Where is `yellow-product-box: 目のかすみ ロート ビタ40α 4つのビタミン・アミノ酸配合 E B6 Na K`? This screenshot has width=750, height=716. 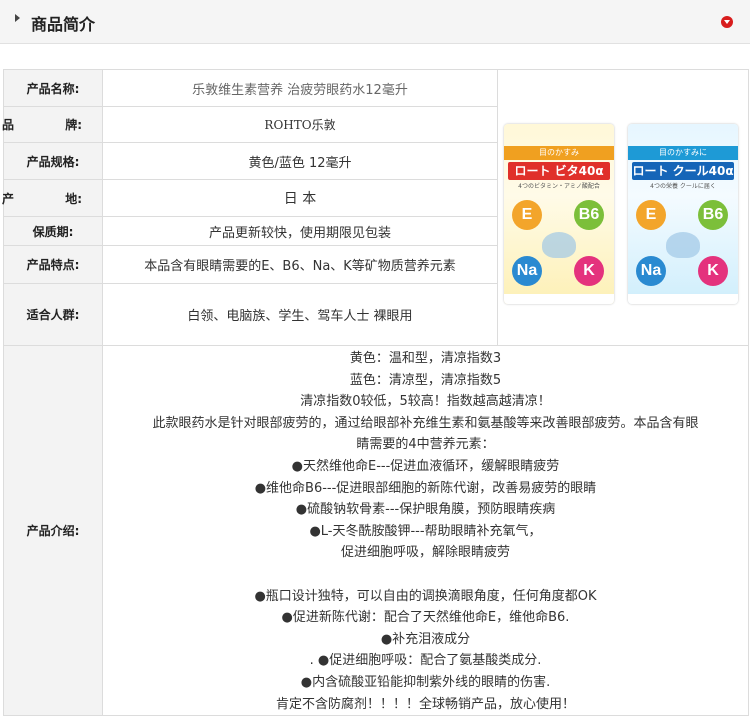 yellow-product-box: 目のかすみ ロート ビタ40α 4つのビタミン・アミノ酸配合 E B6 Na K is located at coordinates (559, 214).